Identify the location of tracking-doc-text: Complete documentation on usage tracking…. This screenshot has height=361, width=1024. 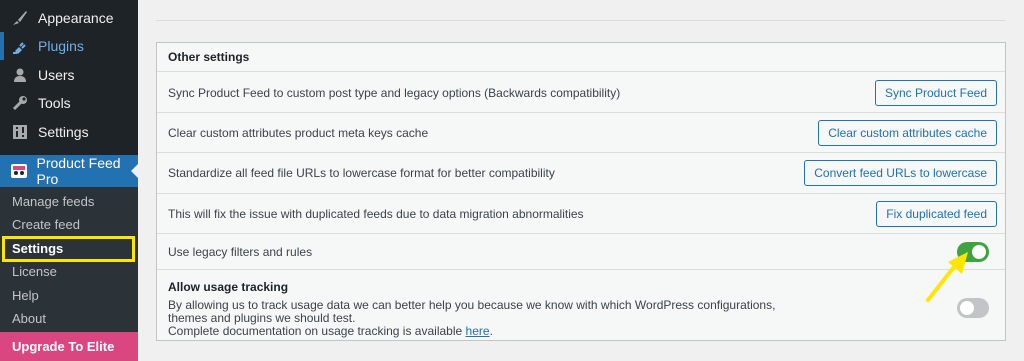
(315, 331).